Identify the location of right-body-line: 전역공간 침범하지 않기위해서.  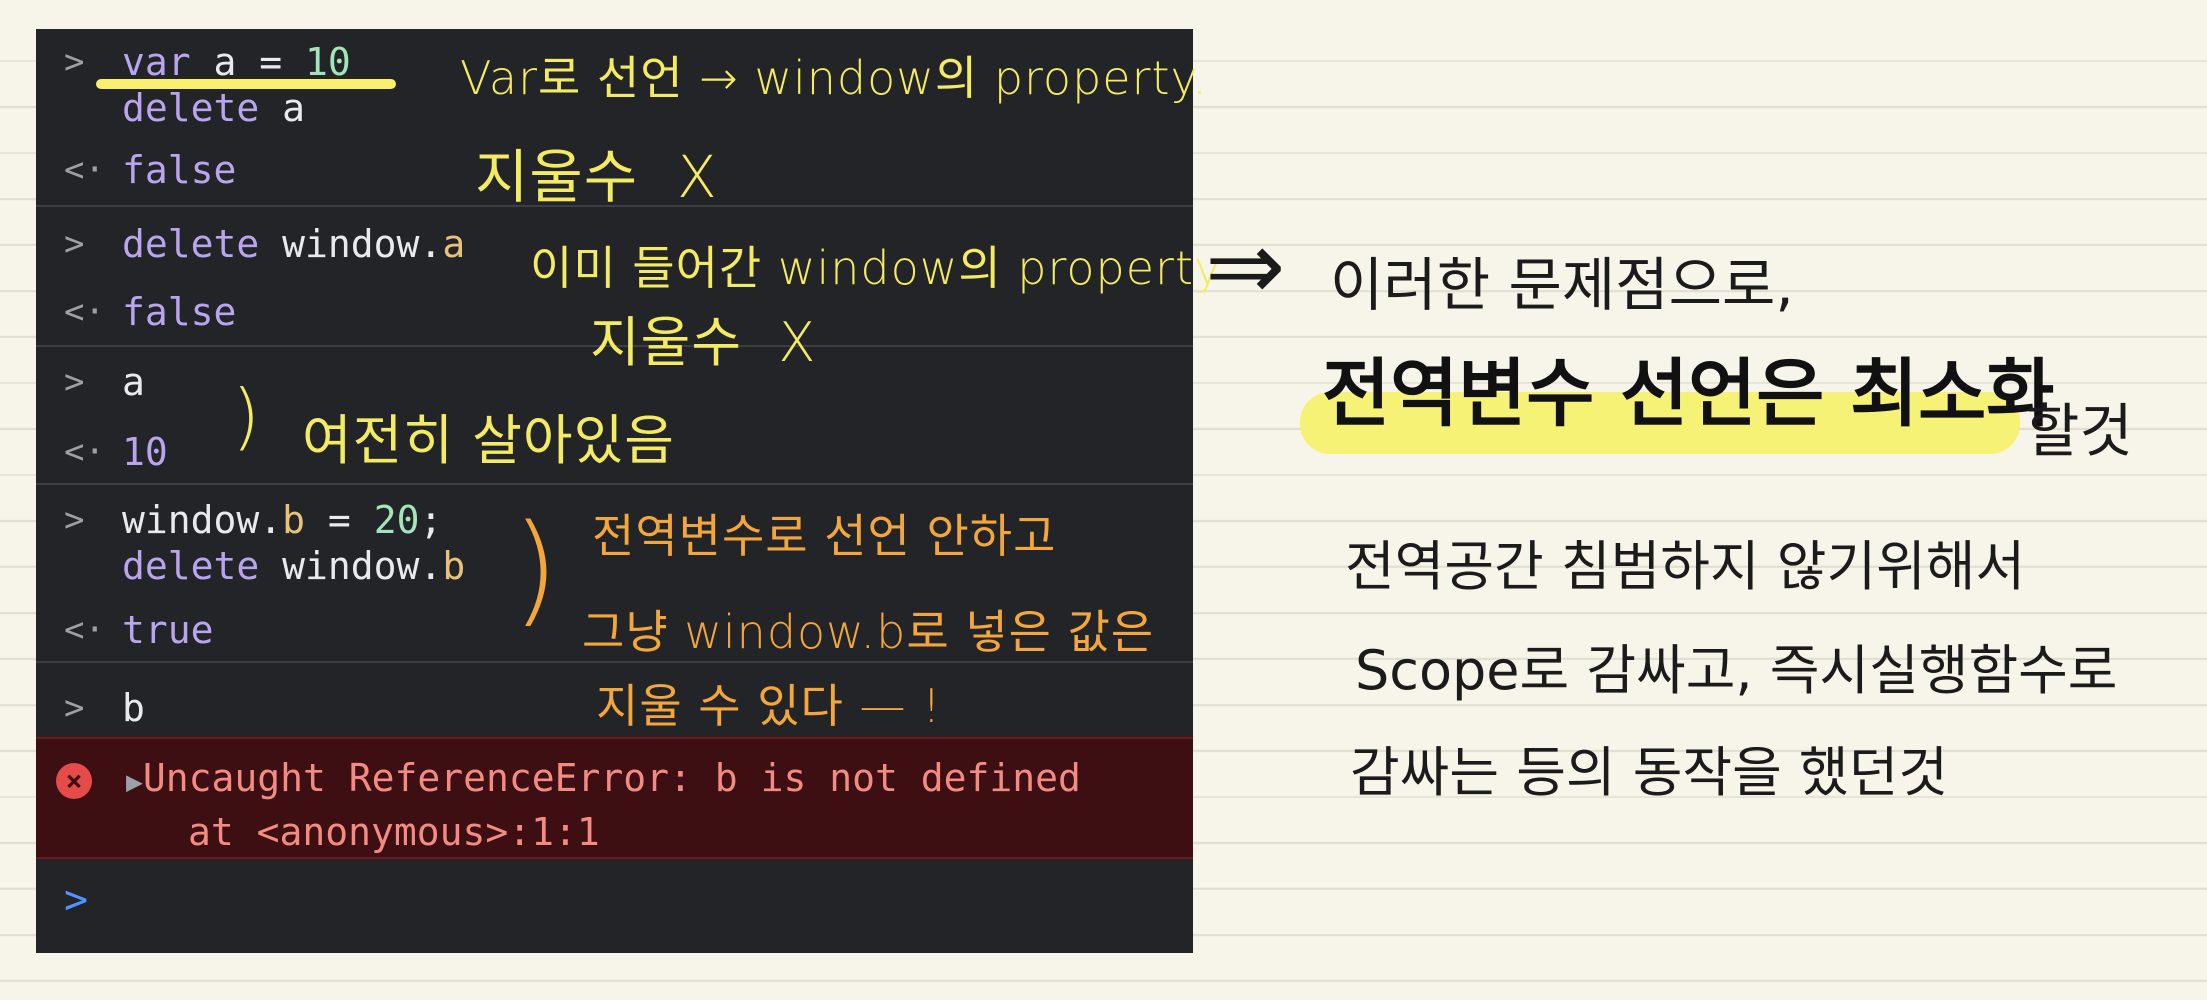
(1685, 566).